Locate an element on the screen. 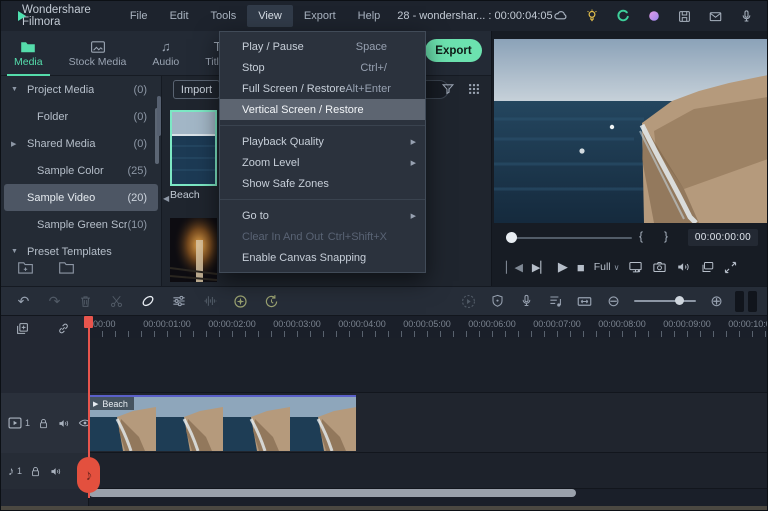 This screenshot has height=511, width=768. playhead-handle is located at coordinates (88, 322).